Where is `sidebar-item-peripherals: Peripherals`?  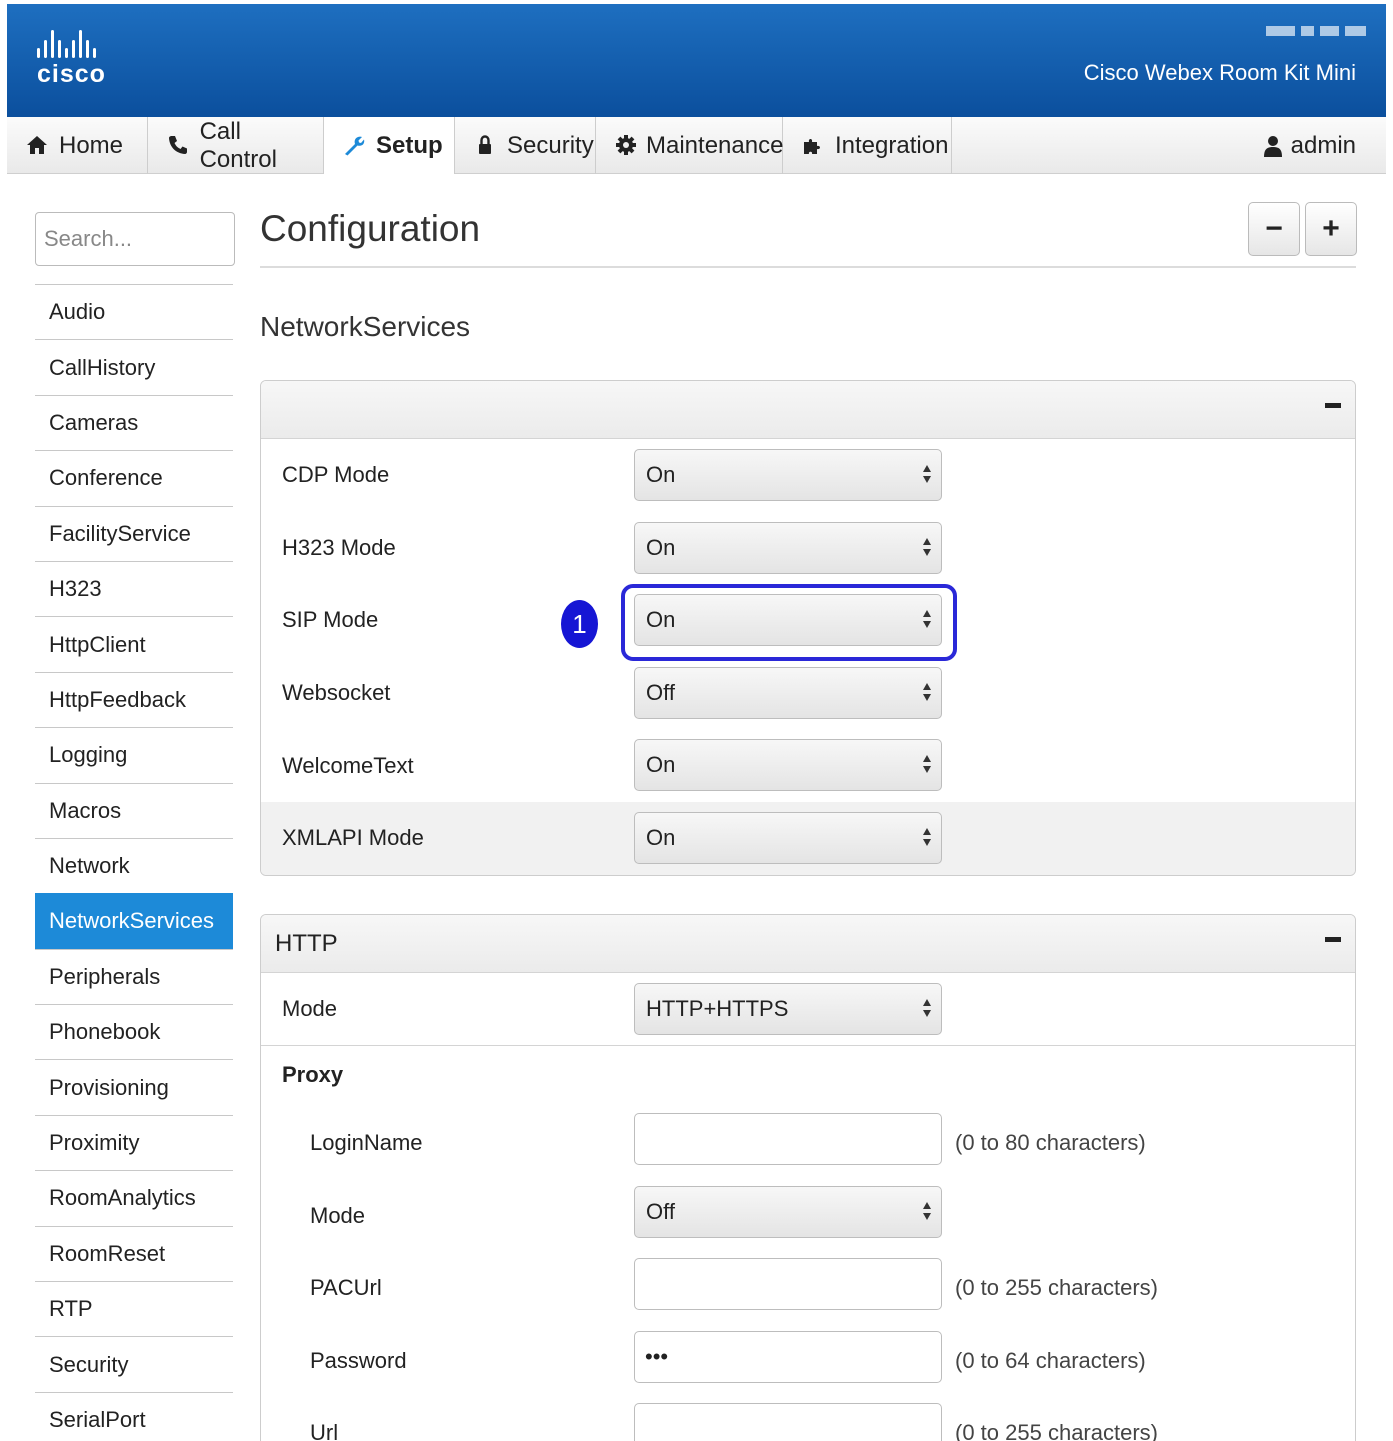
sidebar-item-peripherals: Peripherals is located at coordinates (134, 976).